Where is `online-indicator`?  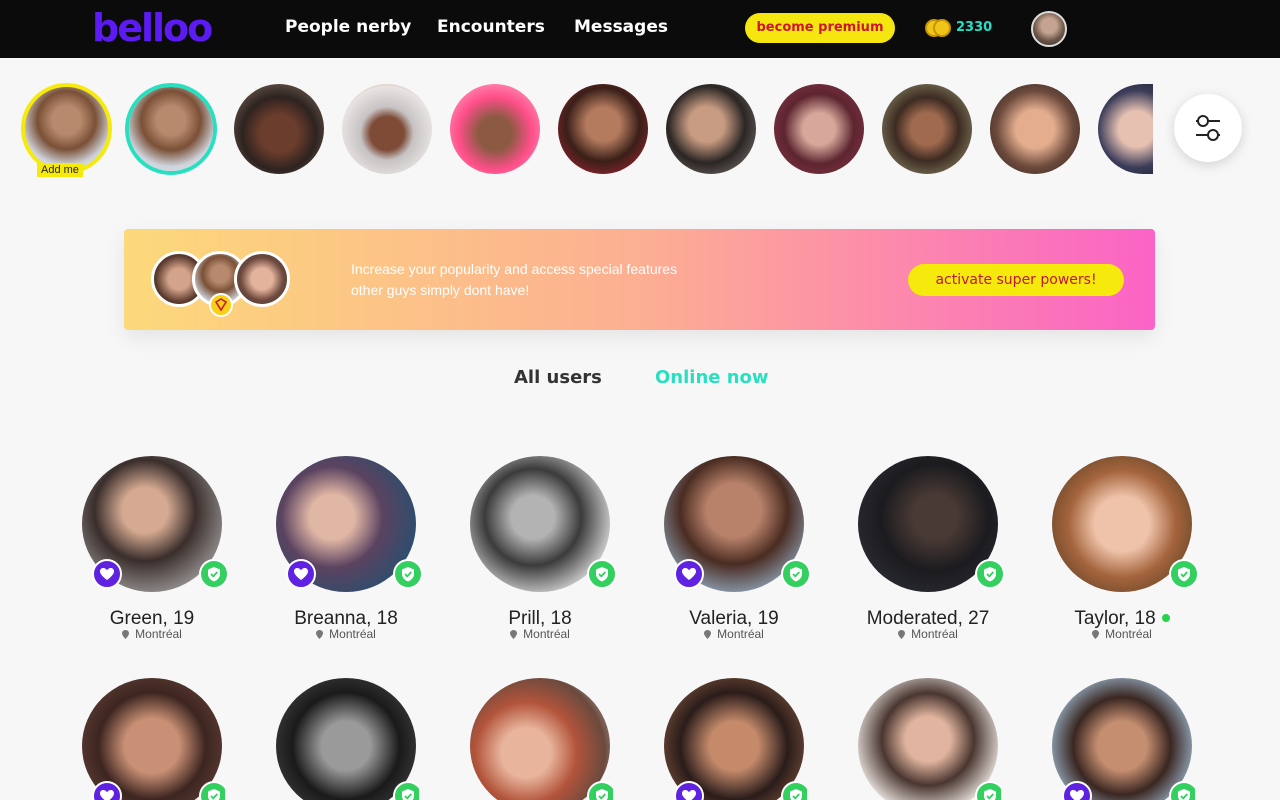
online-indicator is located at coordinates (1165, 618).